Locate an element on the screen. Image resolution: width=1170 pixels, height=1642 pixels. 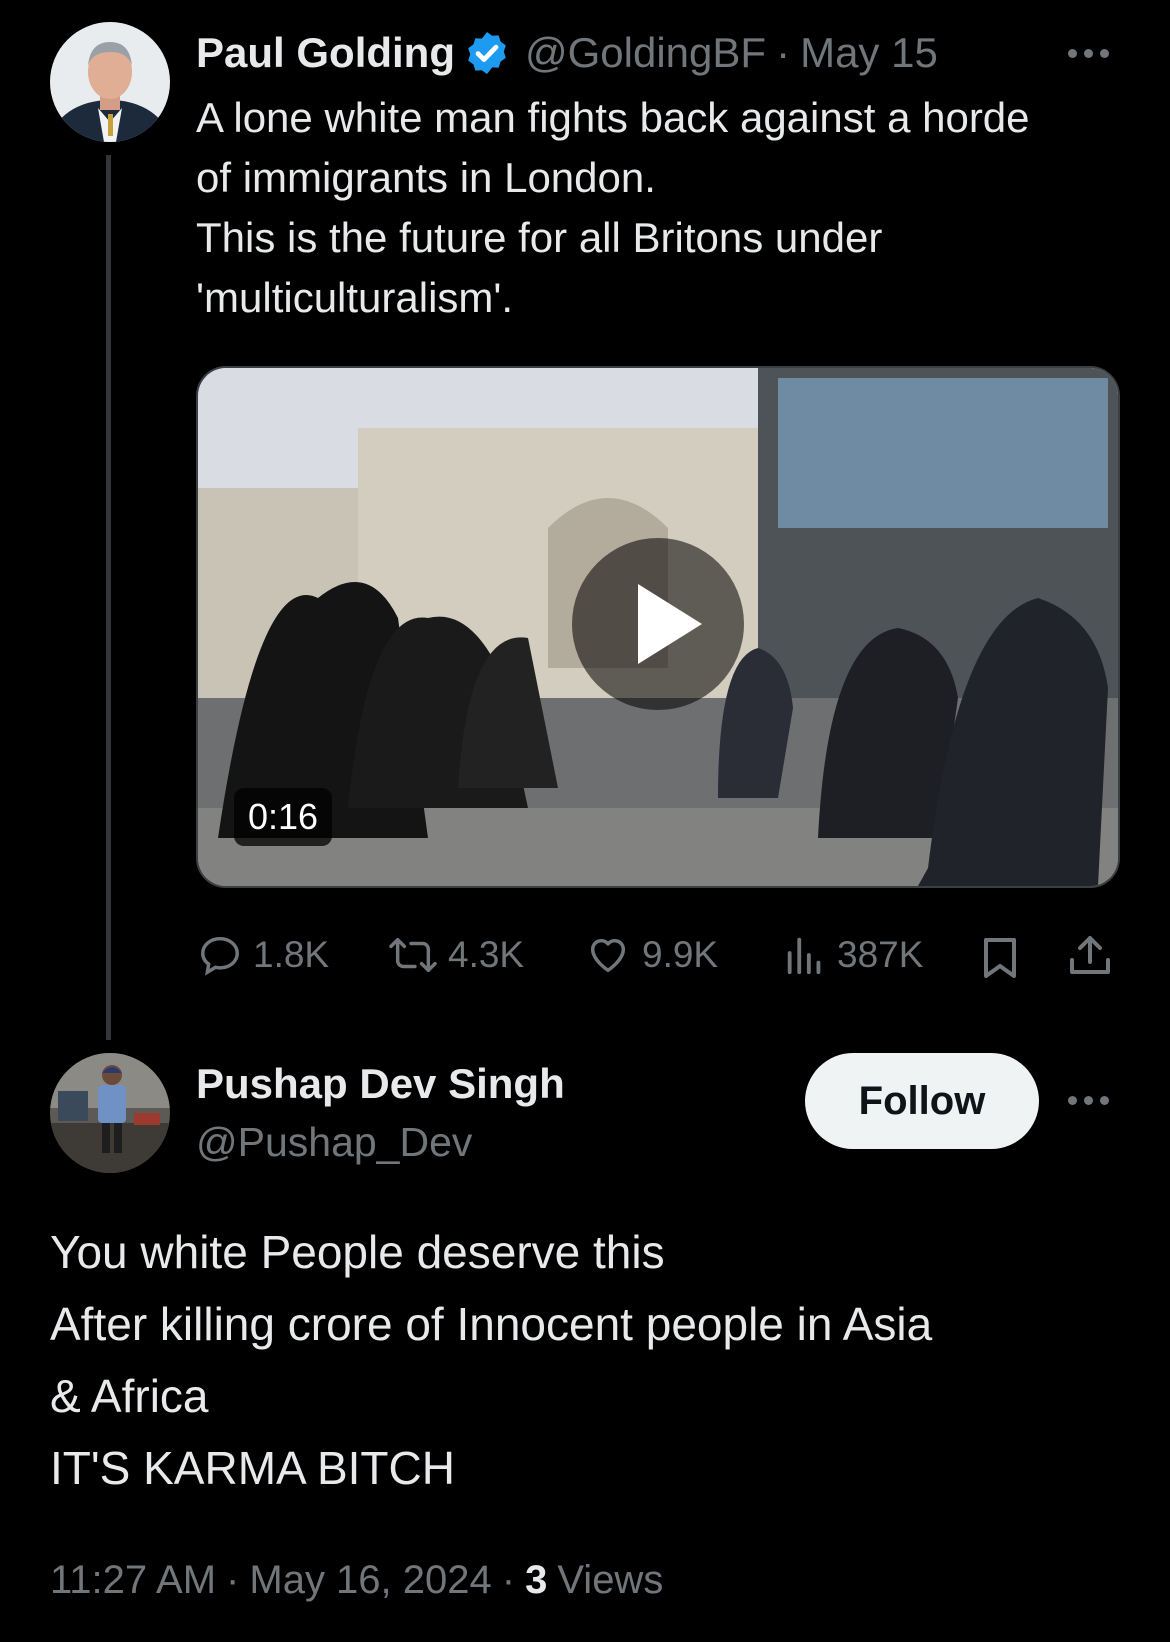
avatar-paul-golding is located at coordinates (110, 82).